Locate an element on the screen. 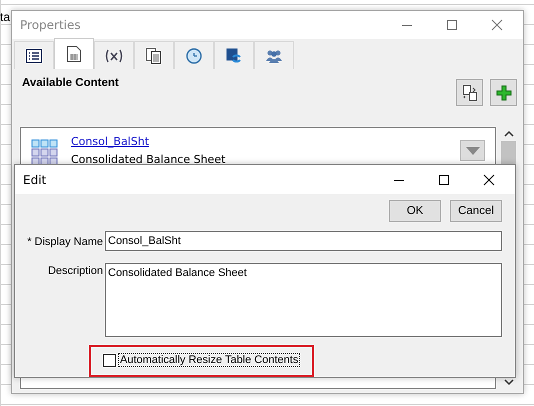 Image resolution: width=534 pixels, height=406 pixels. cell-text: ta is located at coordinates (5, 17).